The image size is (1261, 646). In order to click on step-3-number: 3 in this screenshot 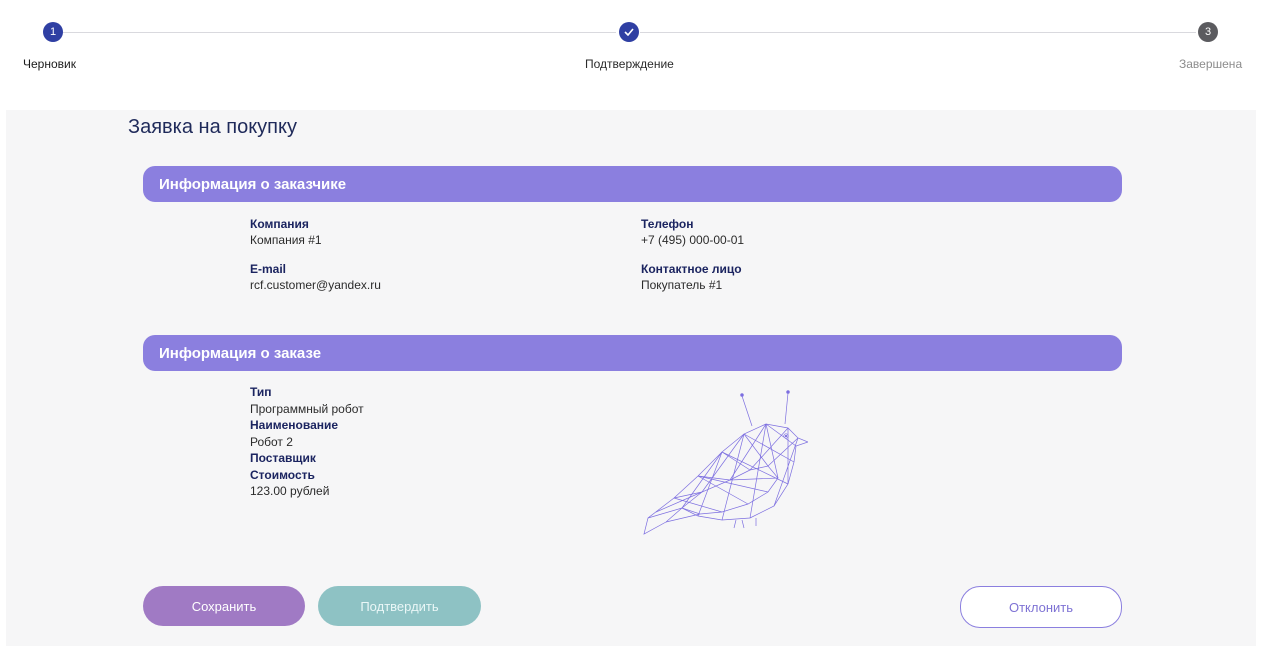, I will do `click(1208, 32)`.